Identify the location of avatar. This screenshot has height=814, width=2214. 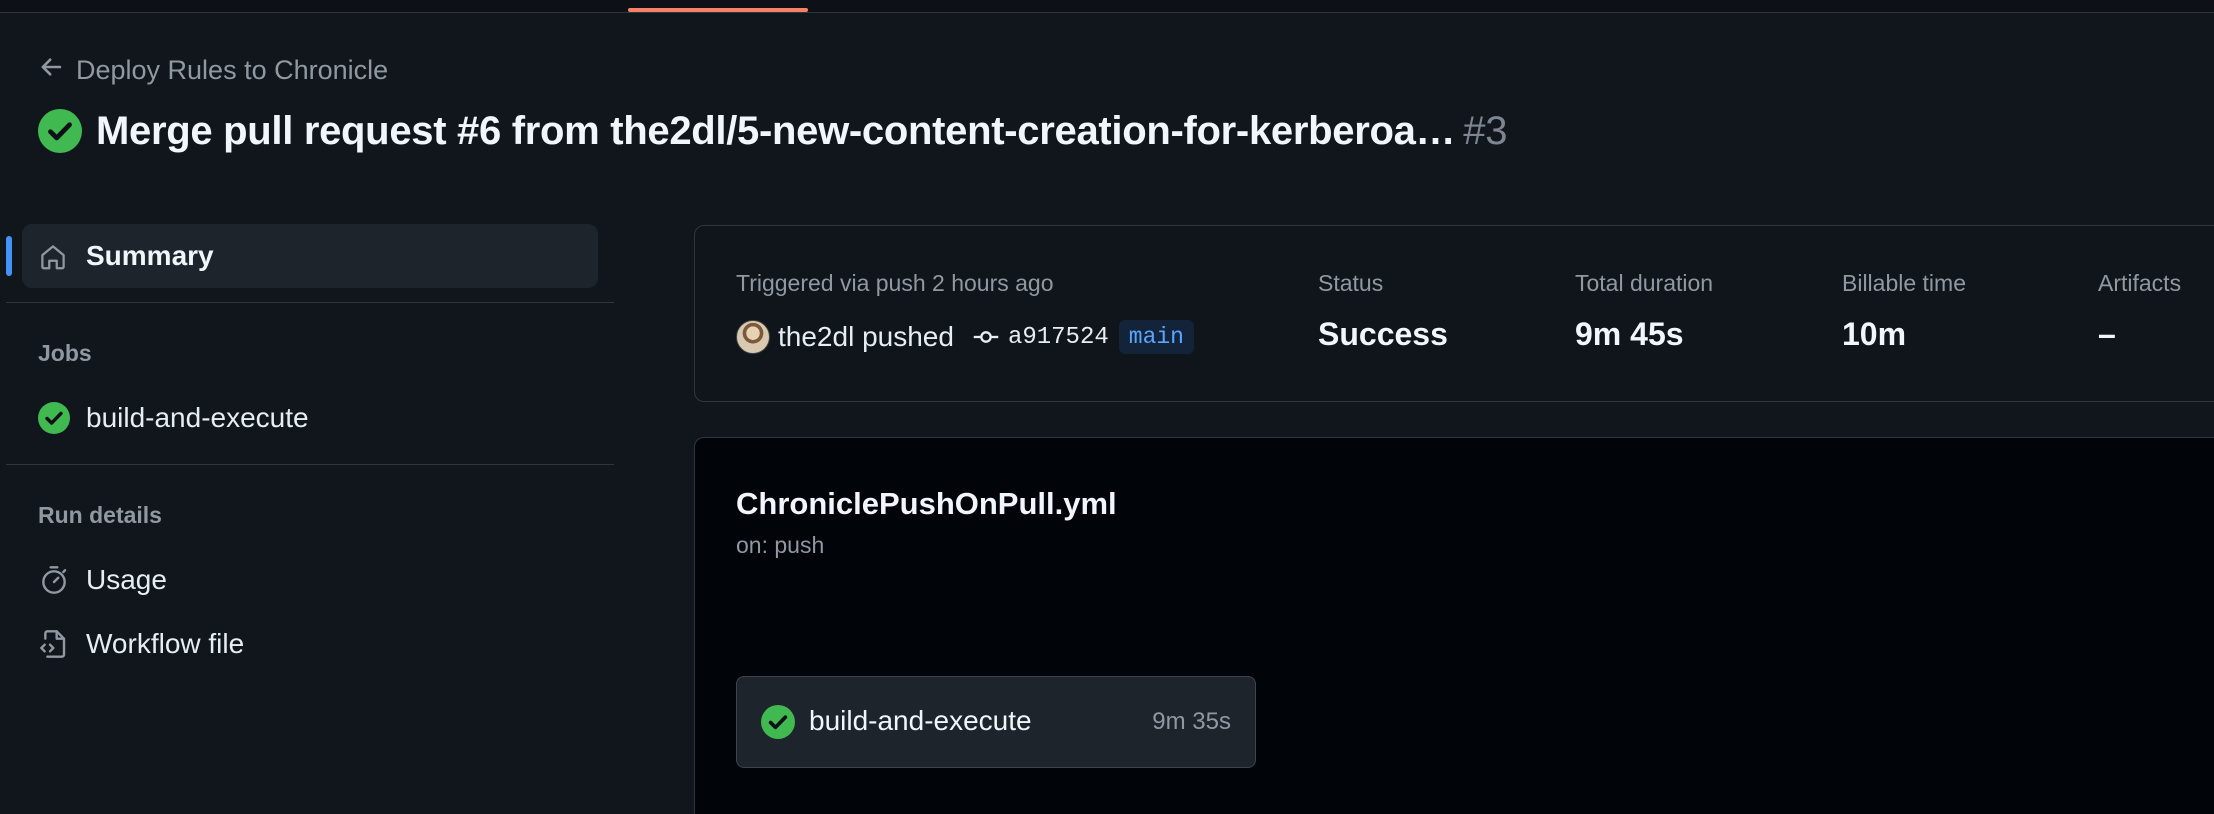
(753, 337).